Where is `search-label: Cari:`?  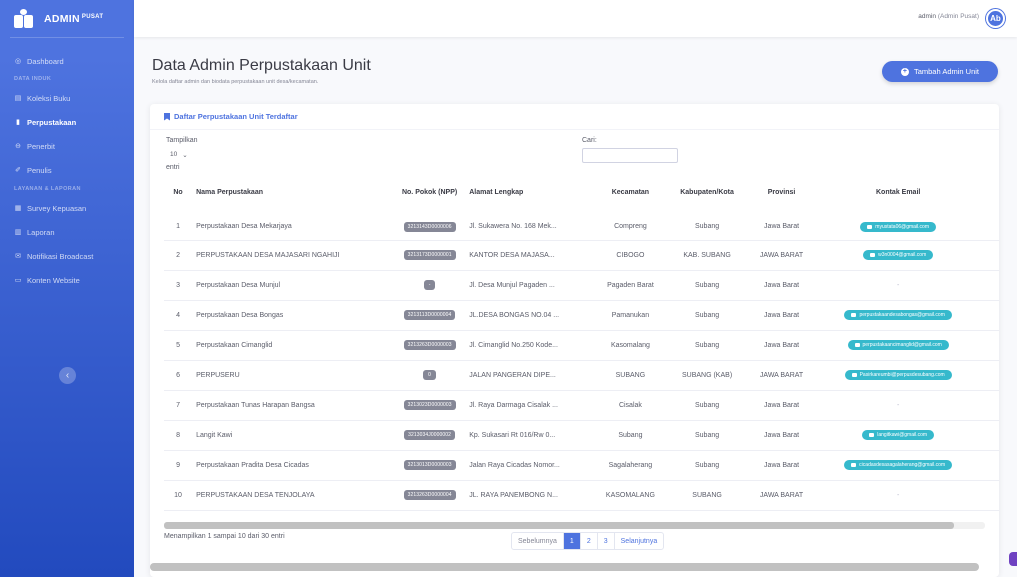
search-label: Cari: is located at coordinates (589, 140).